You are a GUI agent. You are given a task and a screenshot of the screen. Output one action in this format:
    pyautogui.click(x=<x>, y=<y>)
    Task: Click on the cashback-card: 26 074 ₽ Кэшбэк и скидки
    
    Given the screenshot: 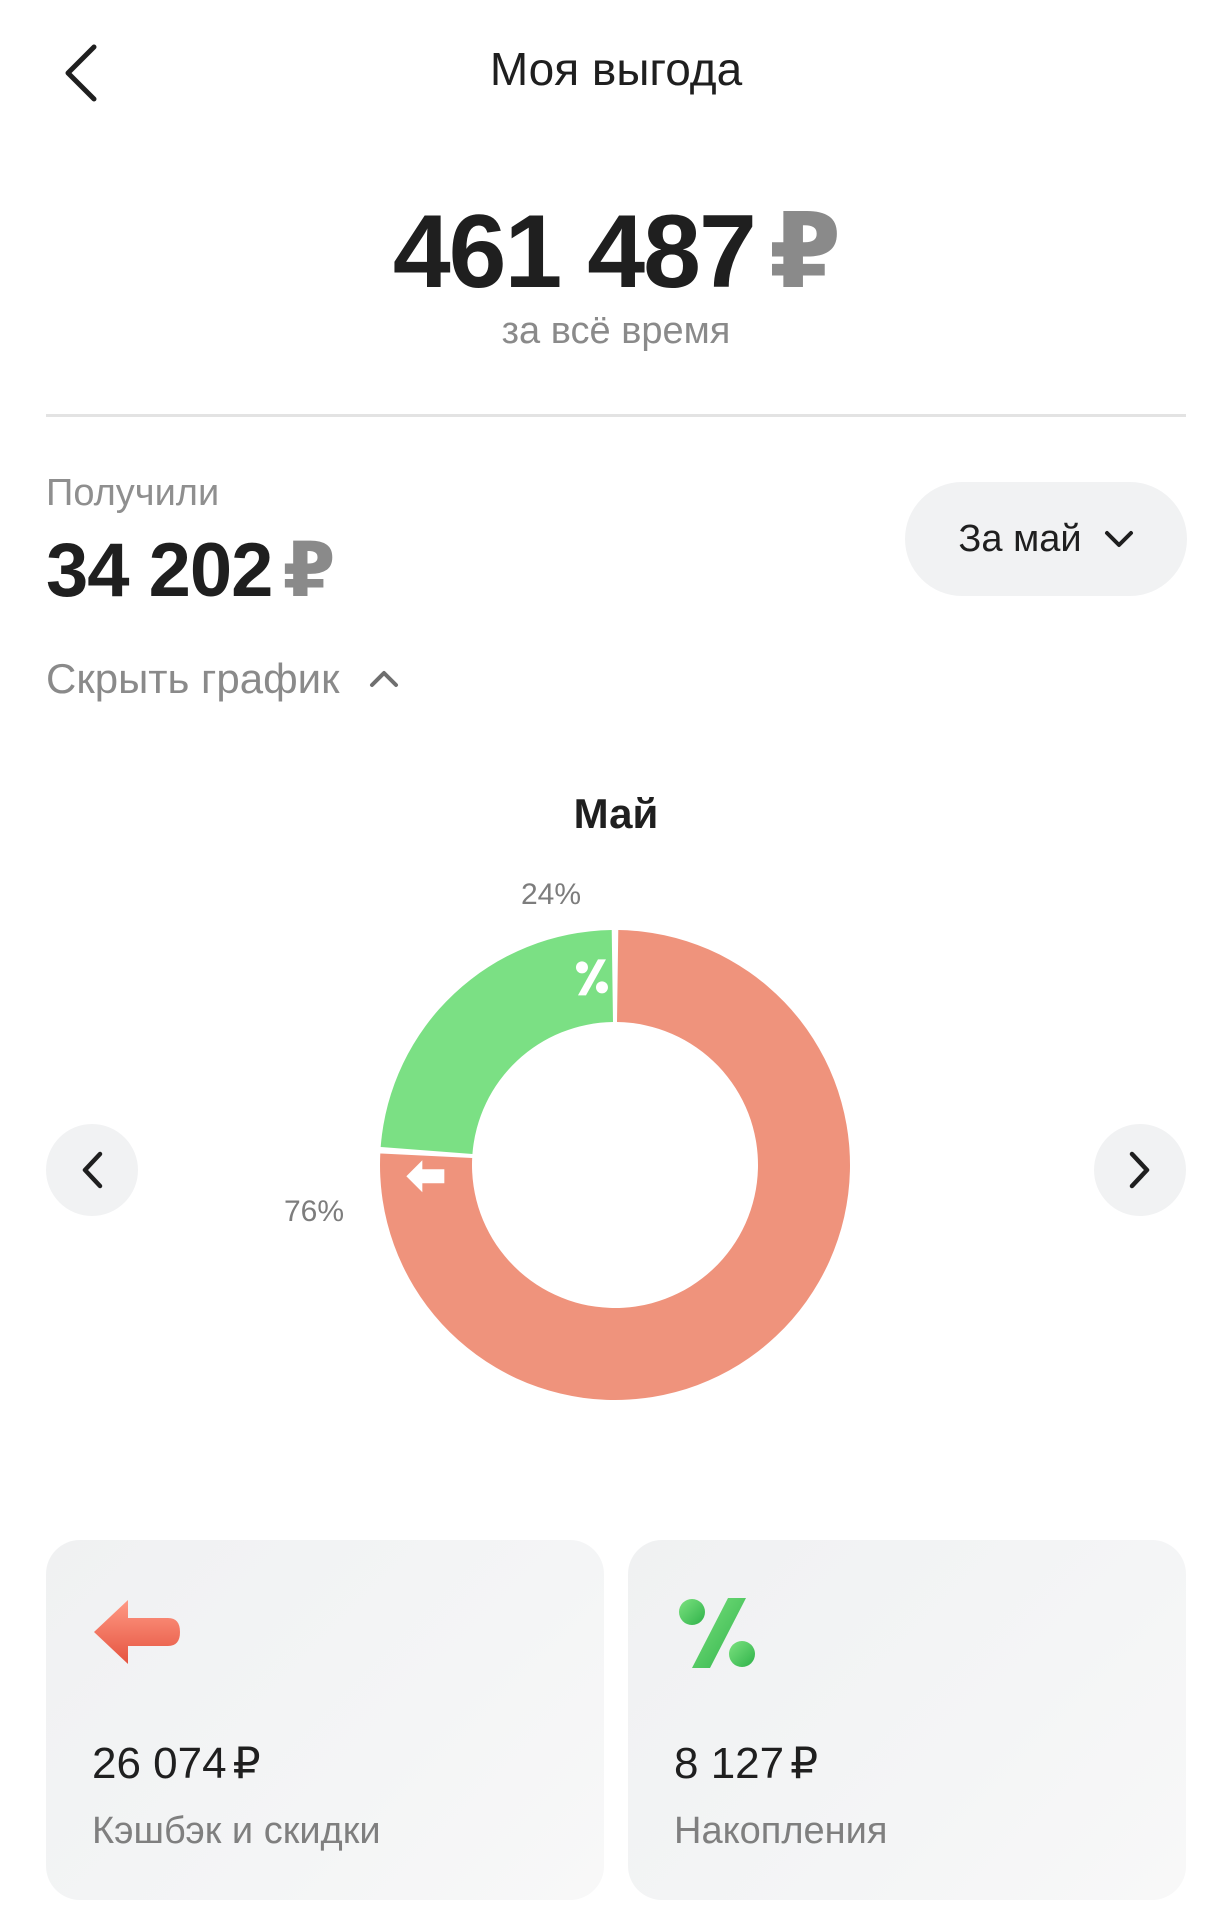 What is the action you would take?
    pyautogui.click(x=325, y=1720)
    